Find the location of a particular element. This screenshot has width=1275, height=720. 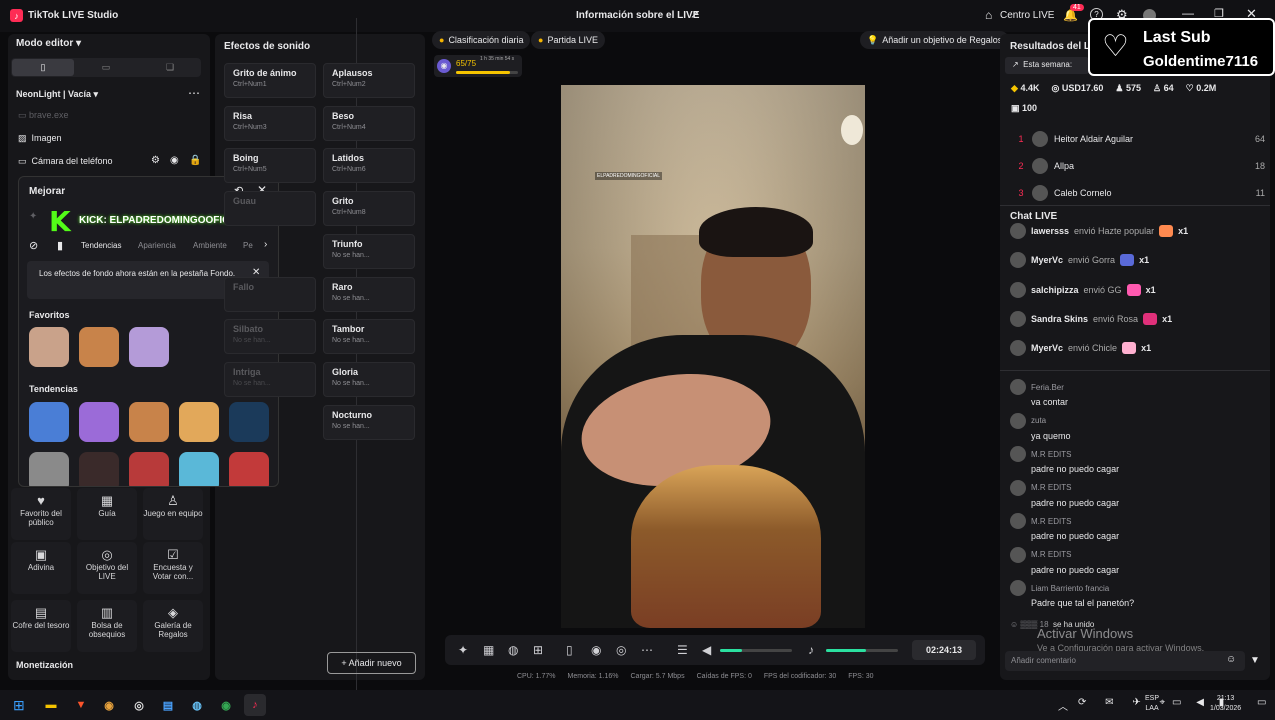

layers-icon: ▦ is located at coordinates (488, 650).